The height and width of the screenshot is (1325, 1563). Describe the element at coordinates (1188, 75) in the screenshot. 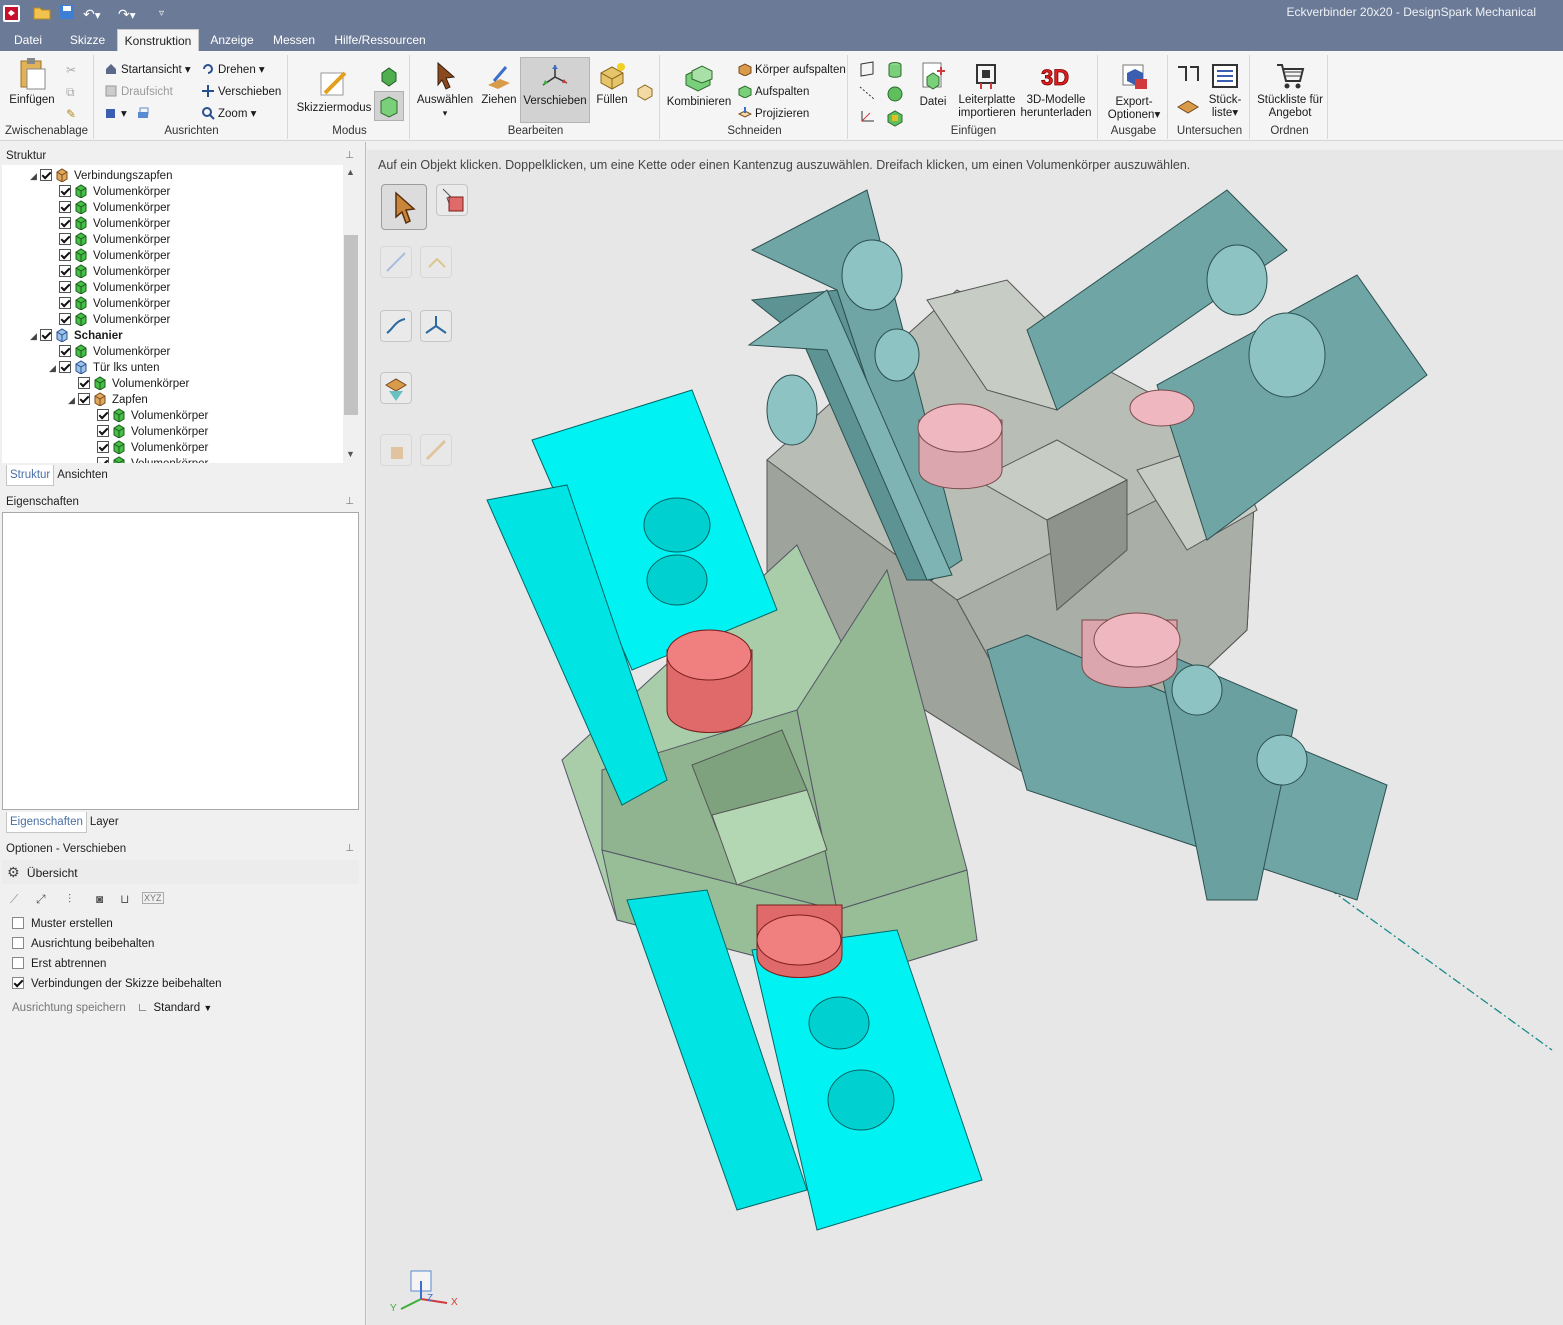

I see `measure-icon` at that location.